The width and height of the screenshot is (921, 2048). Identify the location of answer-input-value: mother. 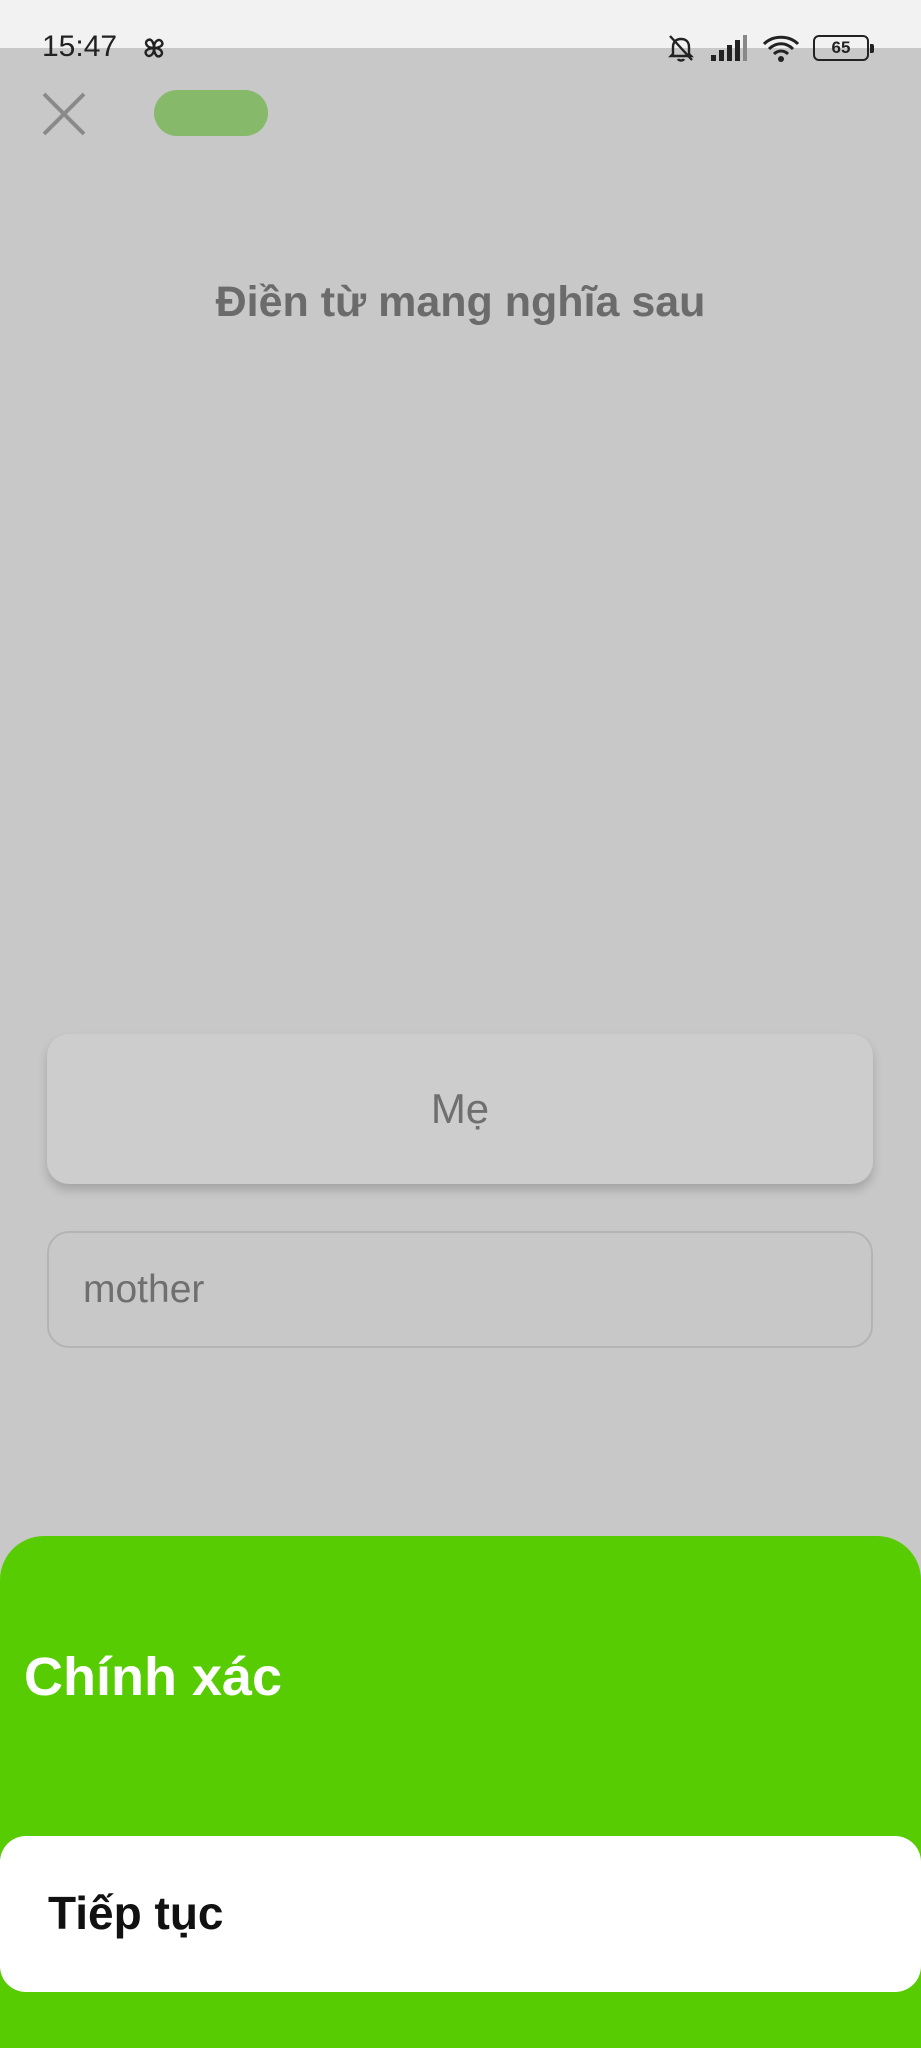
(144, 1289).